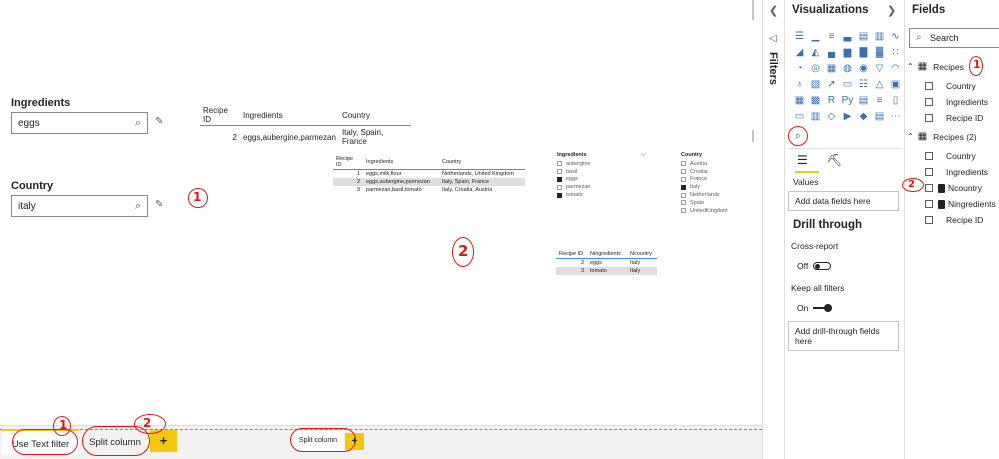  What do you see at coordinates (847, 84) in the screenshot?
I see `card-icon: ▭` at bounding box center [847, 84].